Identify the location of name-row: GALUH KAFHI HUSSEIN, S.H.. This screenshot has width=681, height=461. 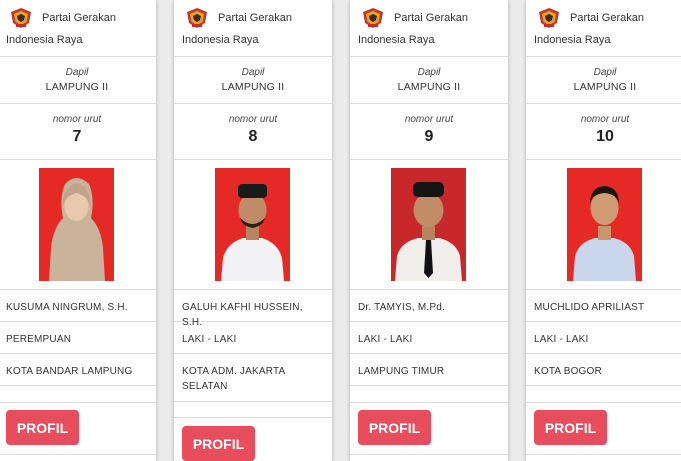
(253, 309).